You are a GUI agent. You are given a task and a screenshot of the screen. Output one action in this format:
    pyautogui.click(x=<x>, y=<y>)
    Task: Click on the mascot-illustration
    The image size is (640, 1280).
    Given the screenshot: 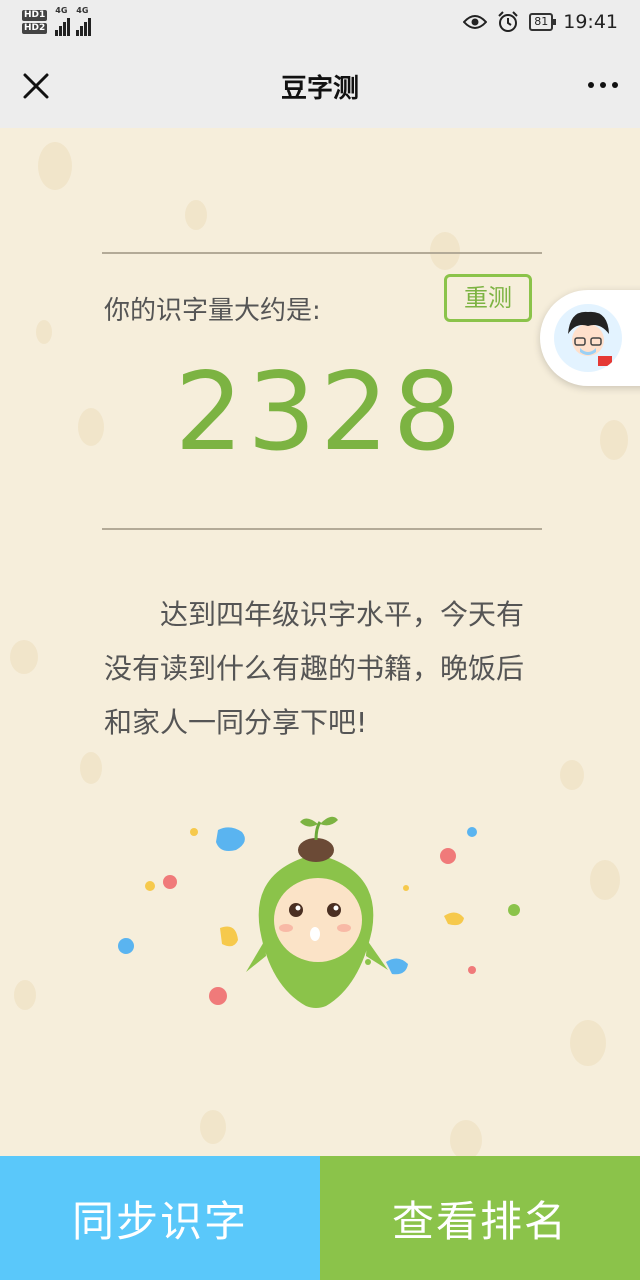 What is the action you would take?
    pyautogui.click(x=319, y=912)
    